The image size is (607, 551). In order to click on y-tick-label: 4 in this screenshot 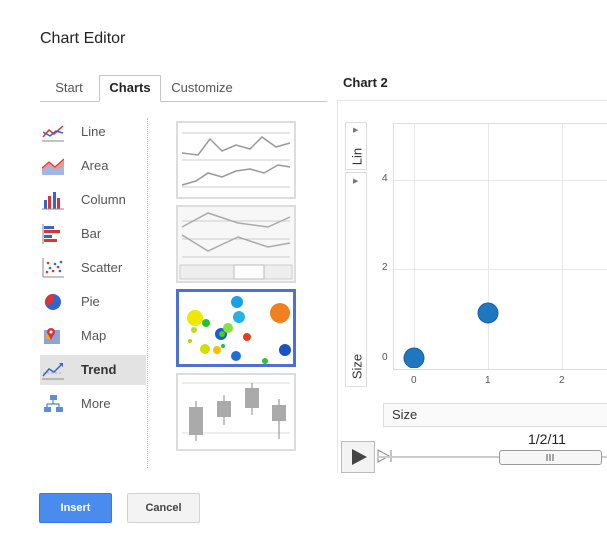, I will do `click(385, 178)`.